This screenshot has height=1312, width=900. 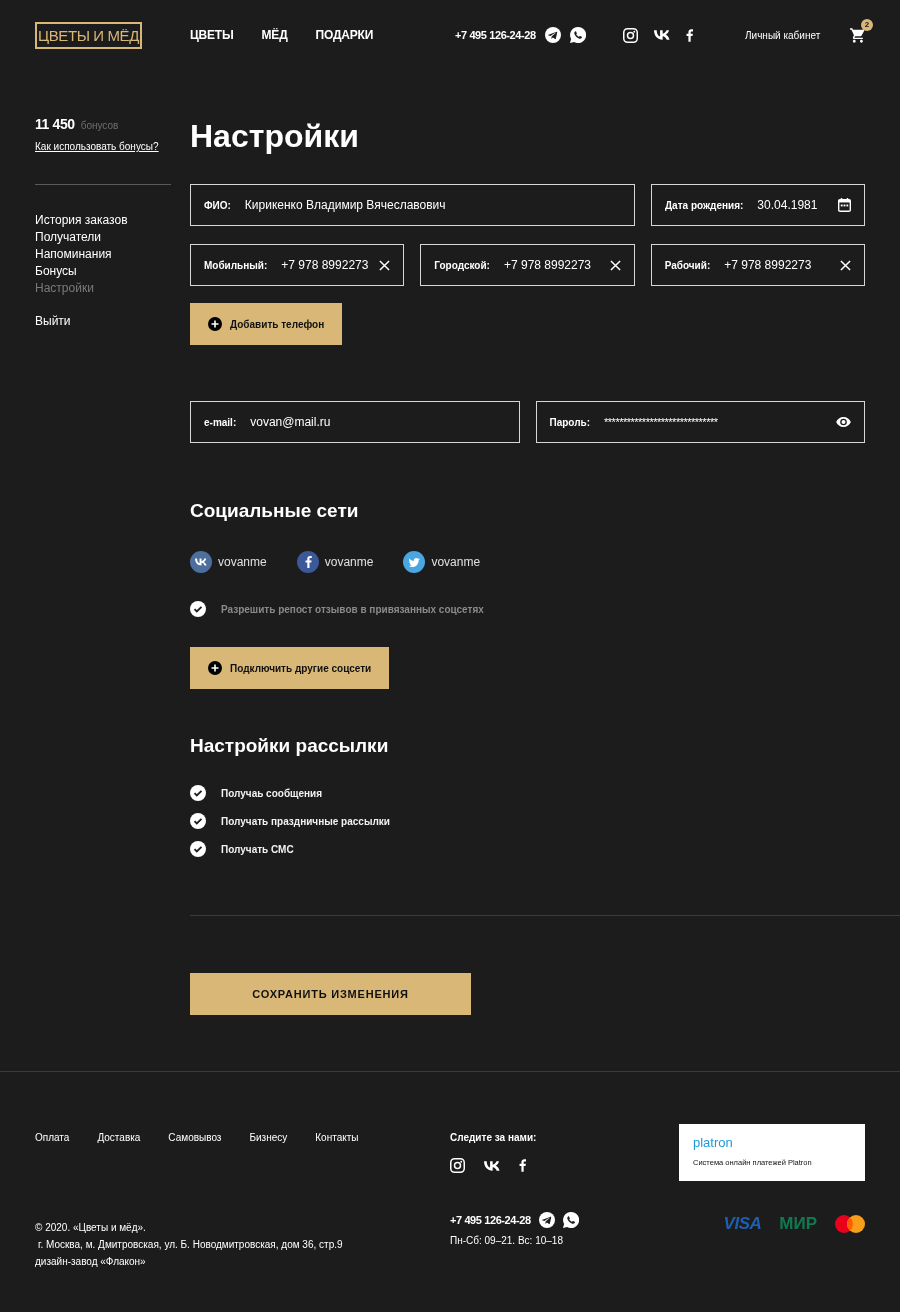 I want to click on footer-link: Оплата, so click(x=52, y=1138).